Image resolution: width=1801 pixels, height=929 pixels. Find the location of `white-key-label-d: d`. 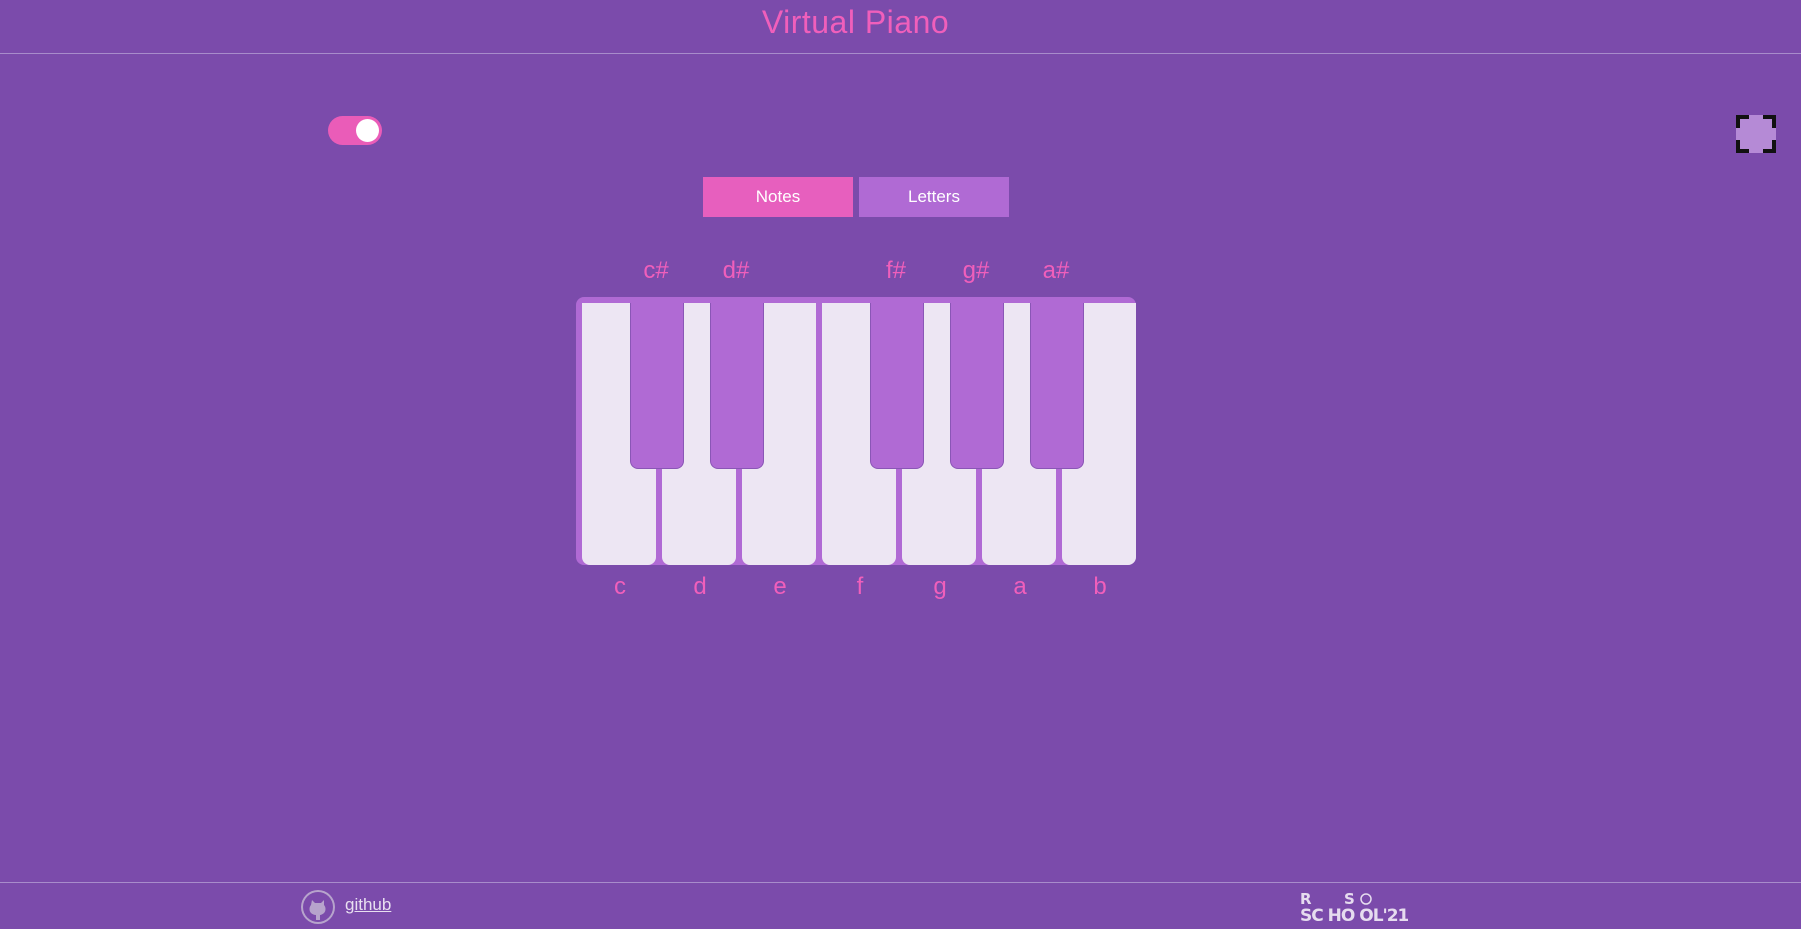

white-key-label-d: d is located at coordinates (700, 586).